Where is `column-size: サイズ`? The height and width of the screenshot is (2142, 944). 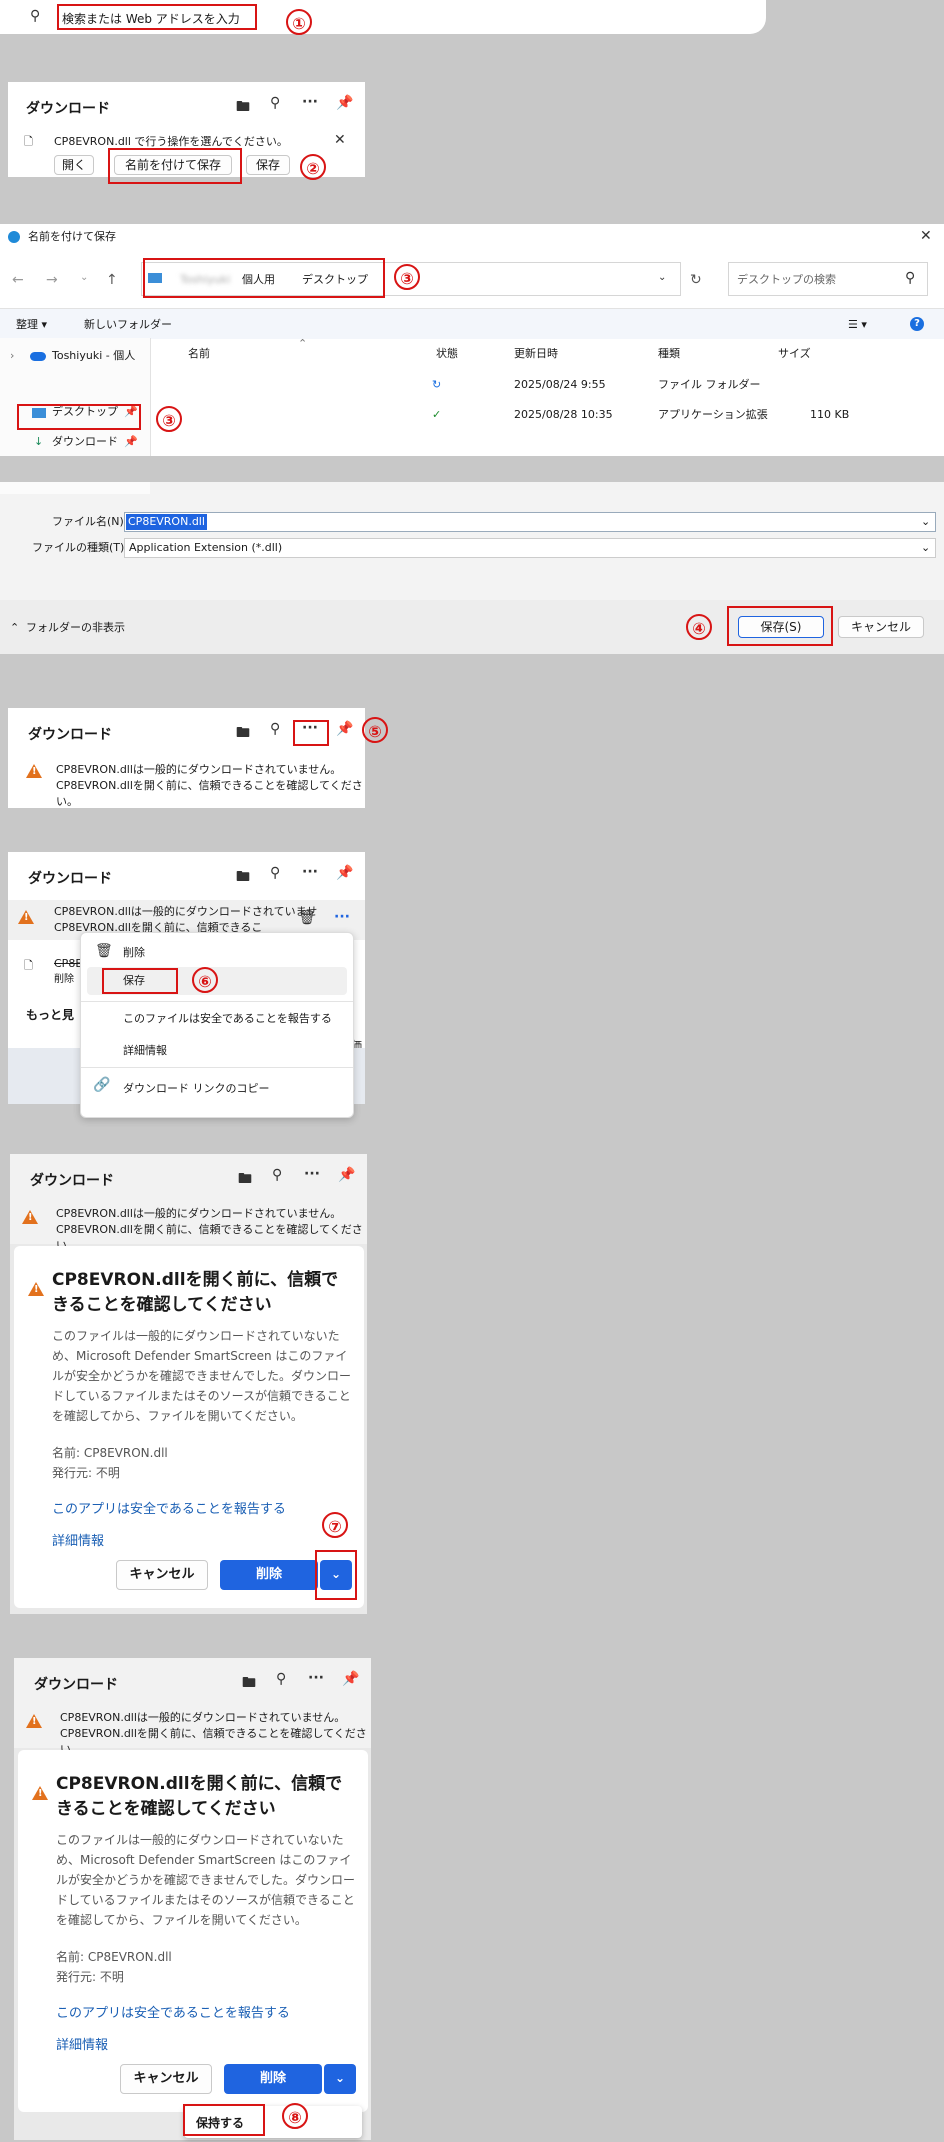 column-size: サイズ is located at coordinates (794, 354).